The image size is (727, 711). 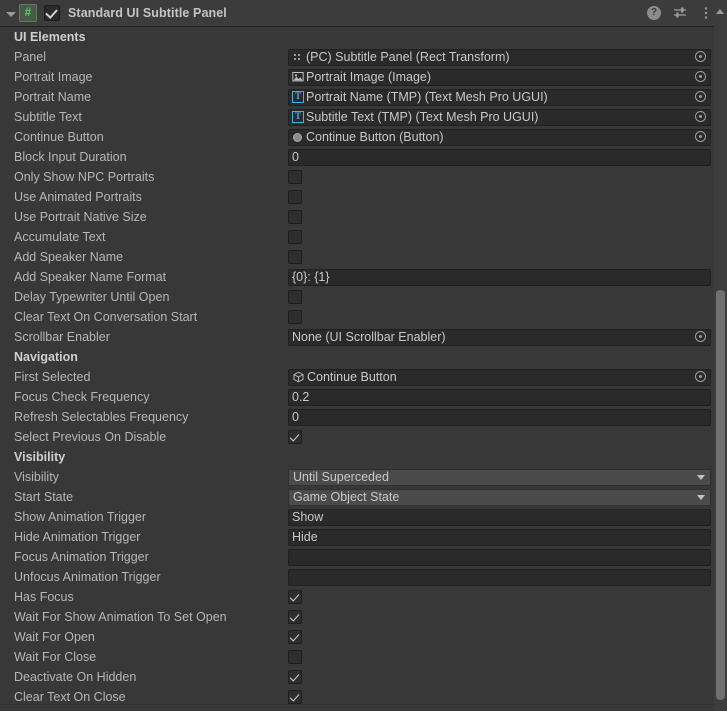 I want to click on property-row-use-animated-portraits: Use Animated Portraits, so click(x=363, y=197).